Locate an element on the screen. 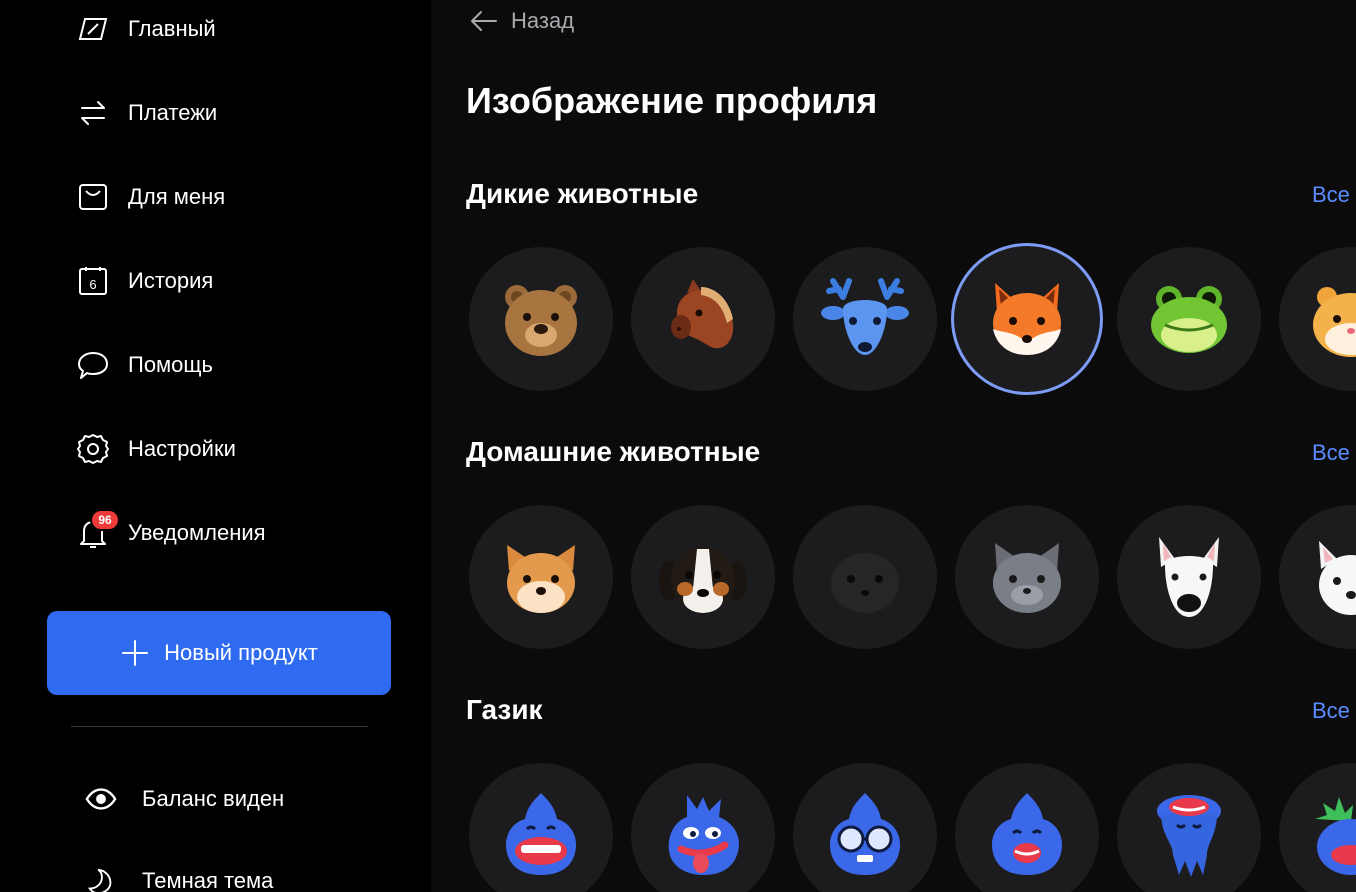 This screenshot has width=1356, height=892. balance-visibility-toggle: Баланс виден is located at coordinates (184, 799).